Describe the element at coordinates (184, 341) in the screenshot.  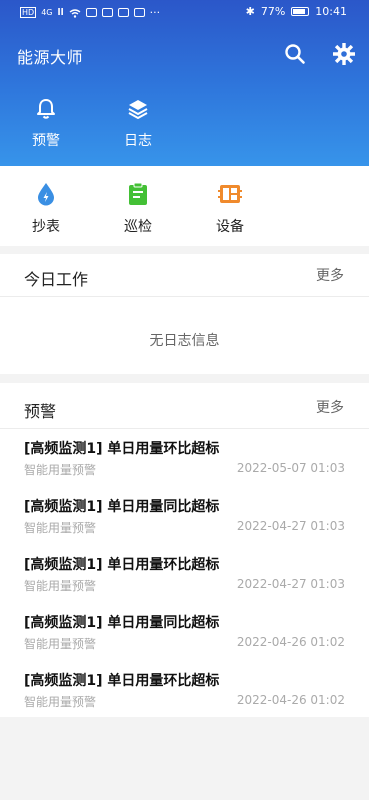
I see `empty-state: 无日志信息` at that location.